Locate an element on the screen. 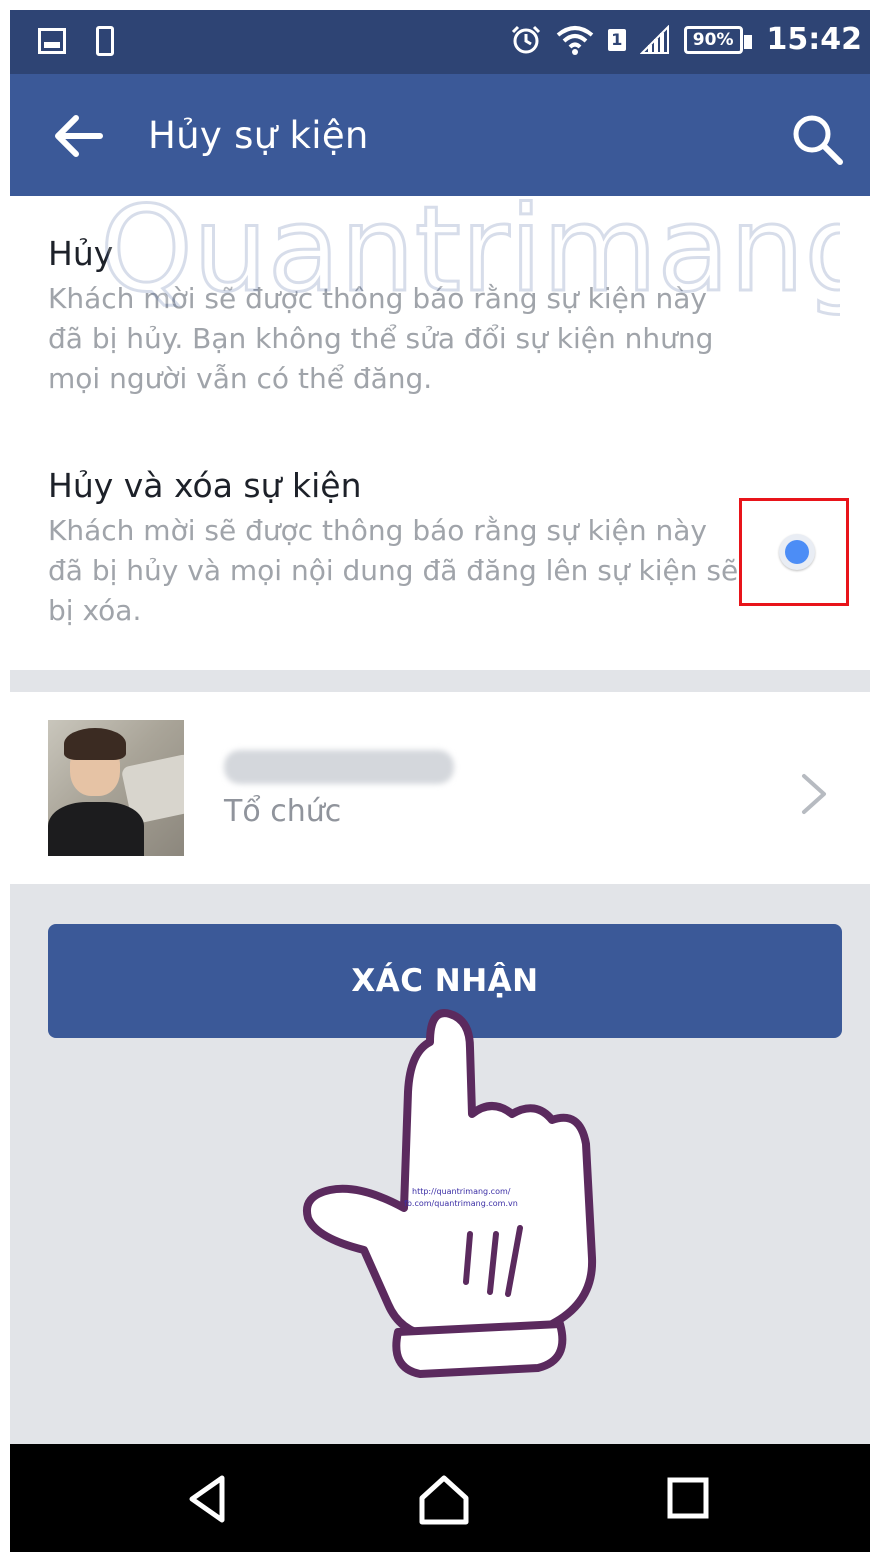  avatar is located at coordinates (116, 788).